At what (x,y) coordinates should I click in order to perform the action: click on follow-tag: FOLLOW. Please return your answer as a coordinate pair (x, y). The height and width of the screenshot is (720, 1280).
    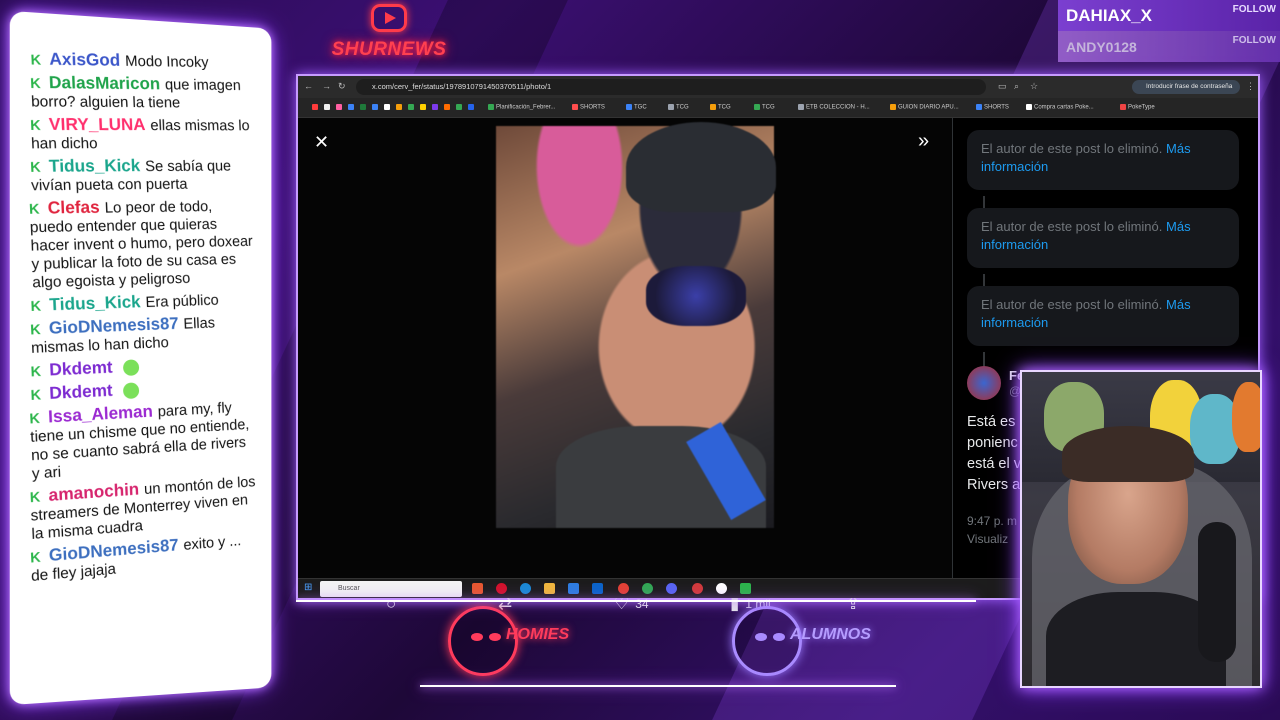
    Looking at the image, I should click on (1254, 9).